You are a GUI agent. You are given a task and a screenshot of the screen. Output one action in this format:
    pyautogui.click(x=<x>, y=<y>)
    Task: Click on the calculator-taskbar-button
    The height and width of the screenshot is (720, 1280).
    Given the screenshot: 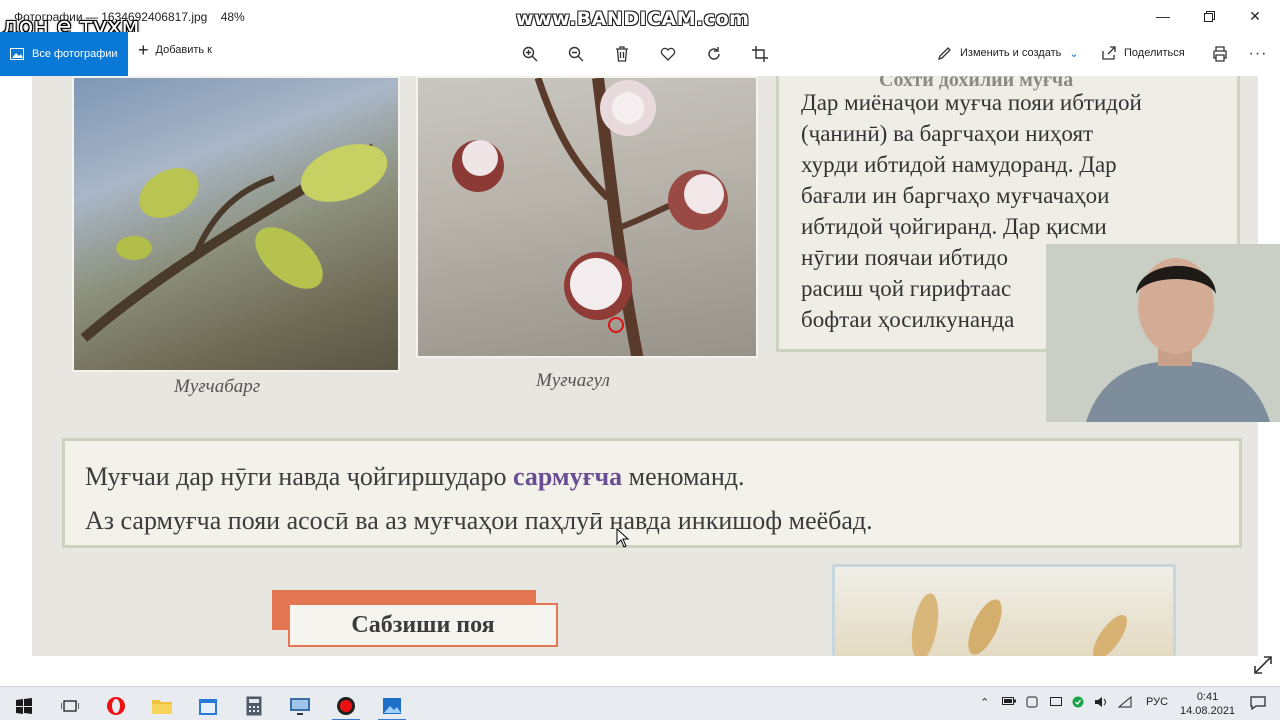 What is the action you would take?
    pyautogui.click(x=254, y=705)
    